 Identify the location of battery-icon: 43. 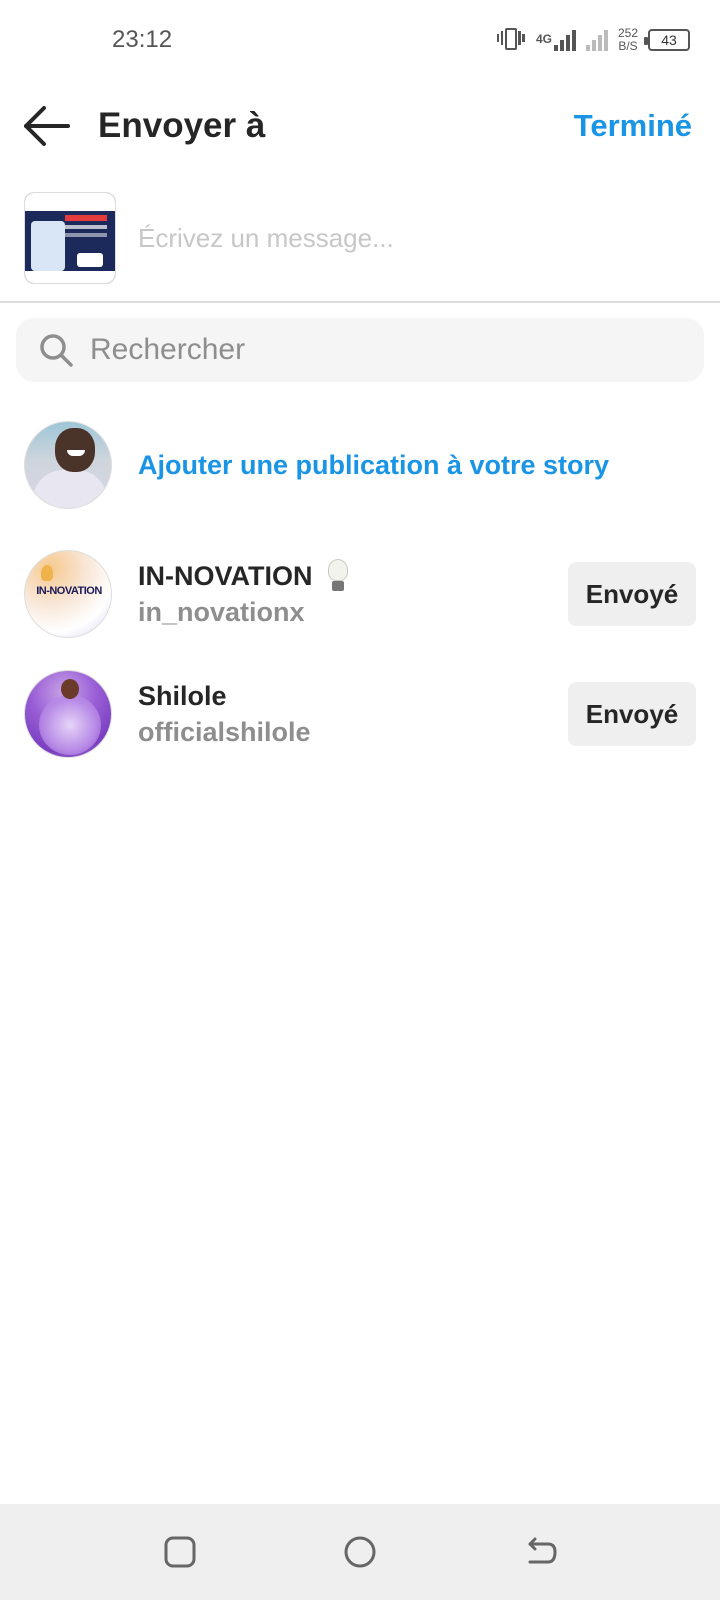
(667, 40).